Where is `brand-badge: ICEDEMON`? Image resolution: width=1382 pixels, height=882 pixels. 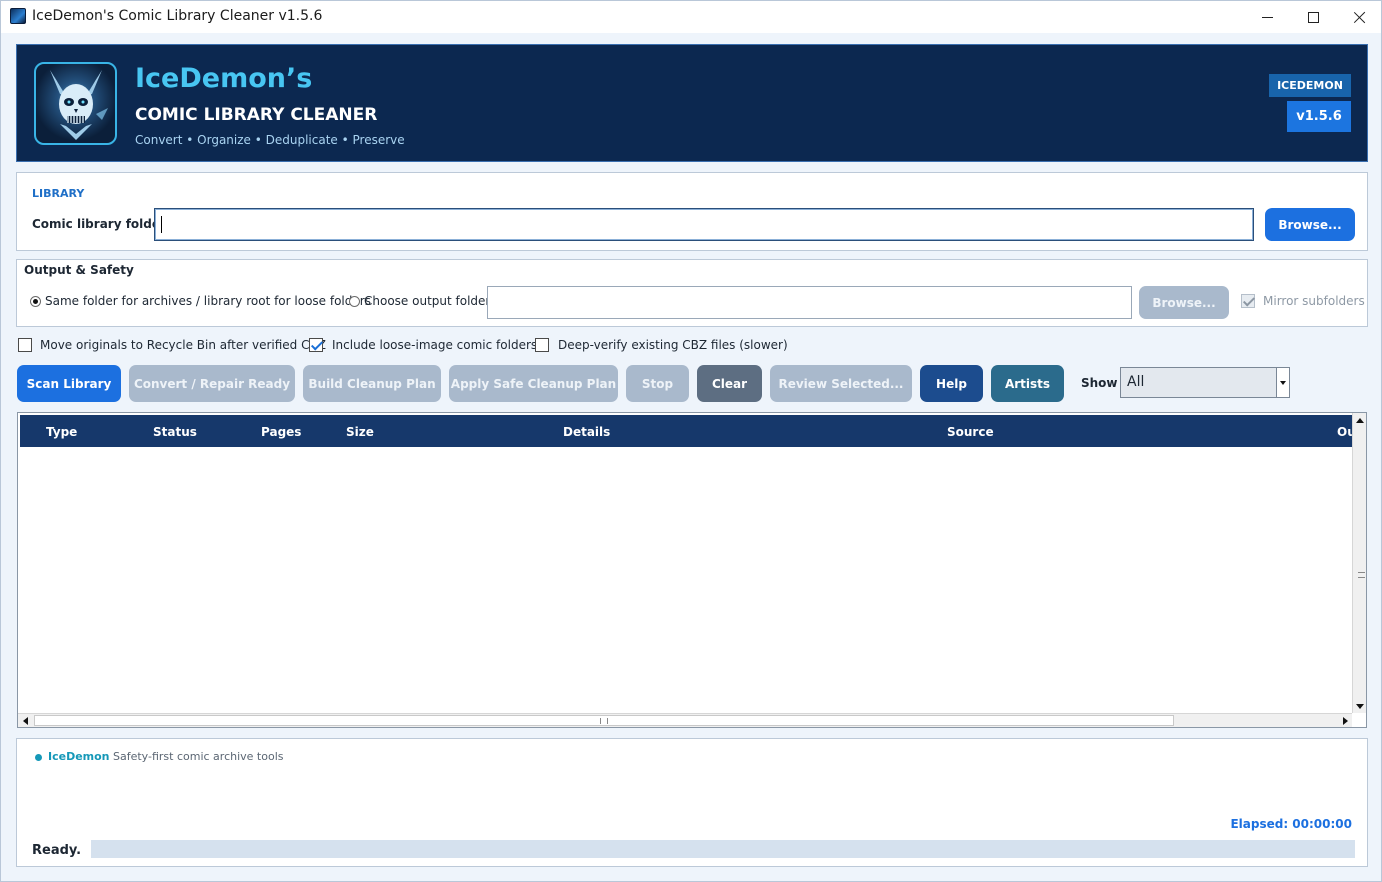 brand-badge: ICEDEMON is located at coordinates (1310, 85).